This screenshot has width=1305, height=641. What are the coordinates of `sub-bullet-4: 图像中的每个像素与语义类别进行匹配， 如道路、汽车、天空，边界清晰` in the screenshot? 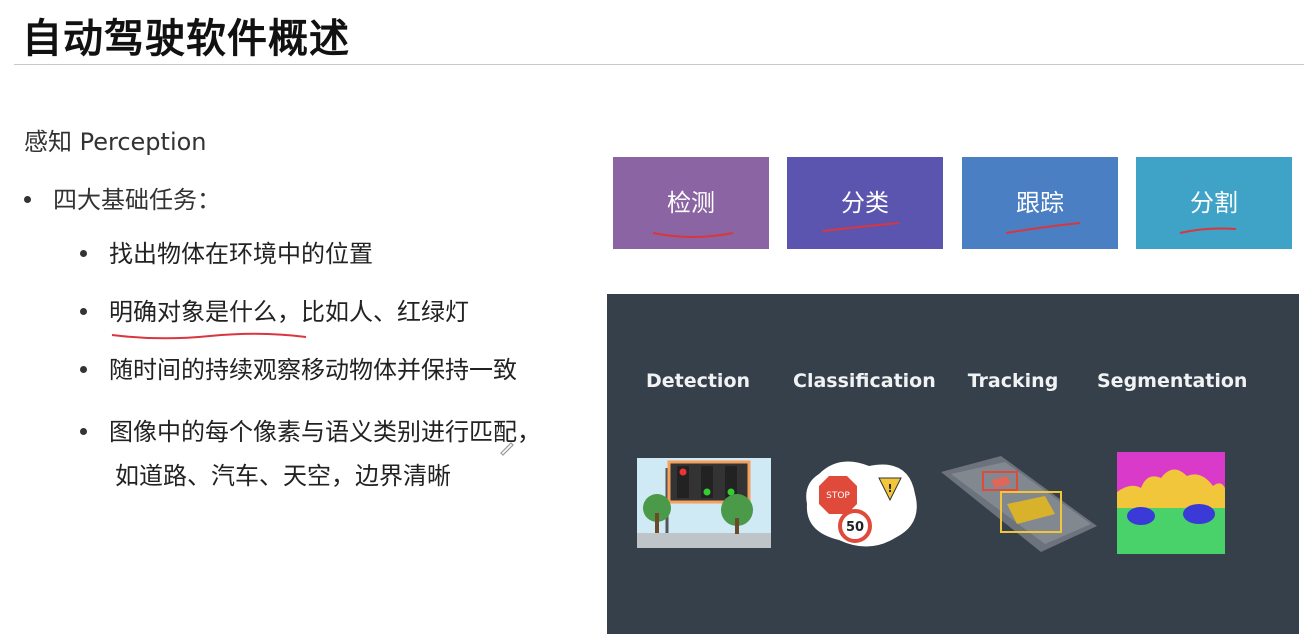 It's located at (310, 454).